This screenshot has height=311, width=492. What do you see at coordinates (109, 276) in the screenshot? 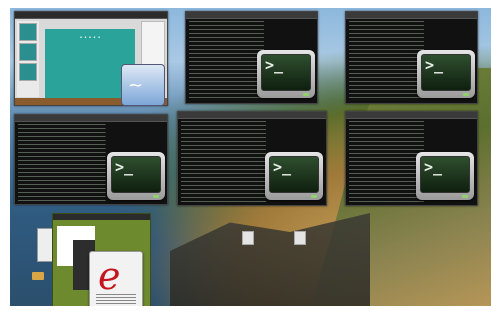
I see `editor-glyph: e` at bounding box center [109, 276].